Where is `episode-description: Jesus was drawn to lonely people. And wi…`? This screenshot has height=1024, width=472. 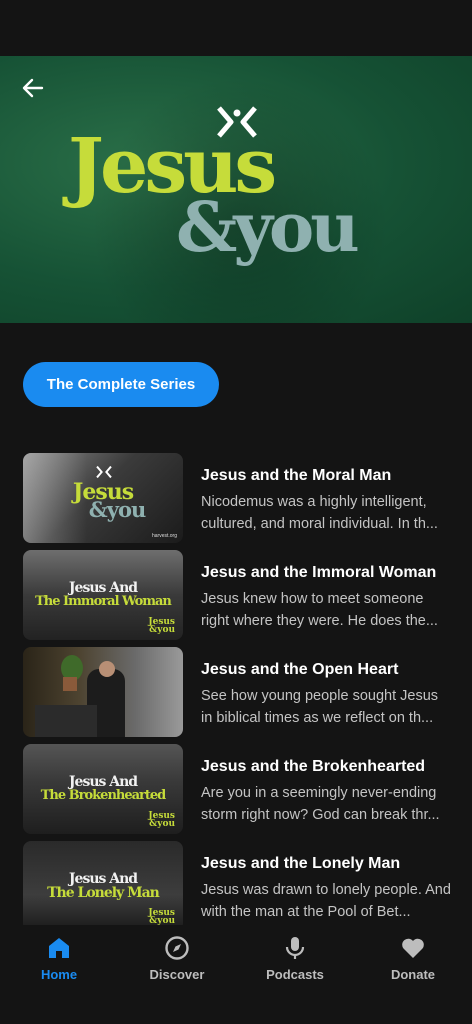
episode-description: Jesus was drawn to lonely people. And wi… is located at coordinates (326, 901).